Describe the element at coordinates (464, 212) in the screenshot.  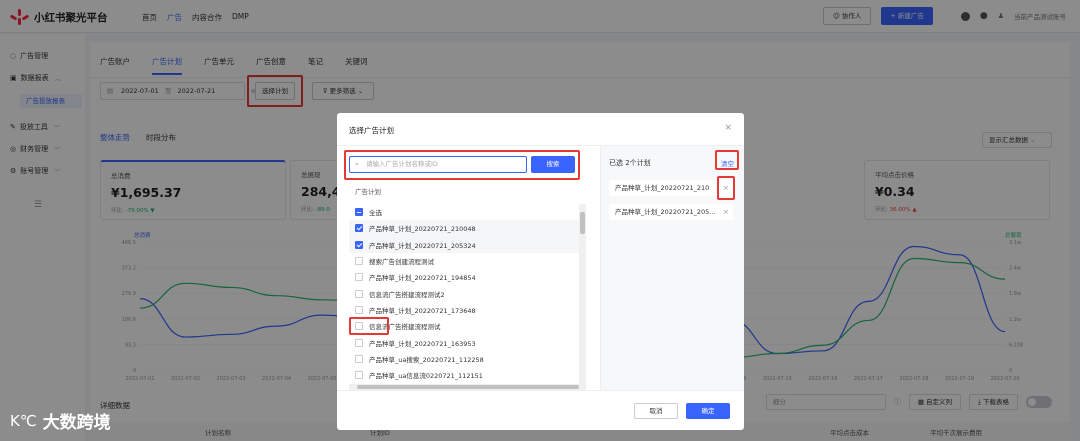
I see `select-all-row: 全选` at that location.